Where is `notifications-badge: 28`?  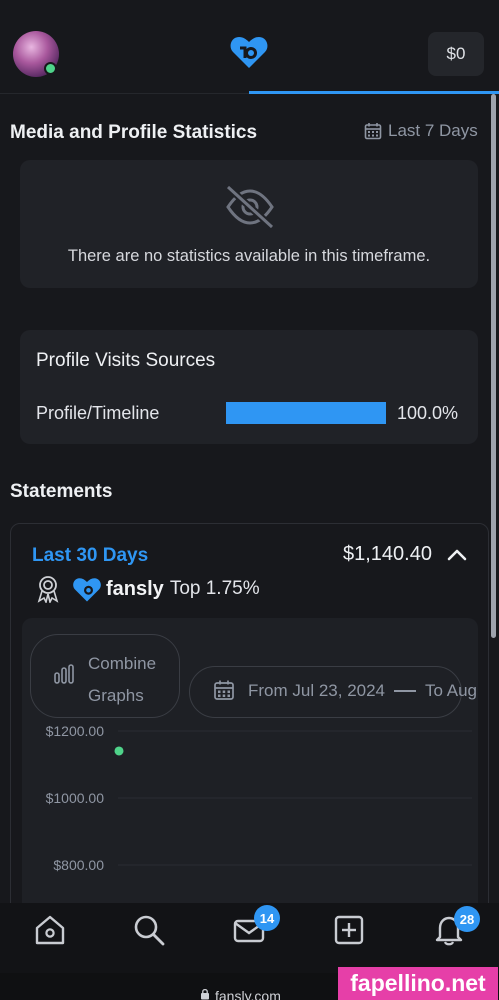 notifications-badge: 28 is located at coordinates (467, 919).